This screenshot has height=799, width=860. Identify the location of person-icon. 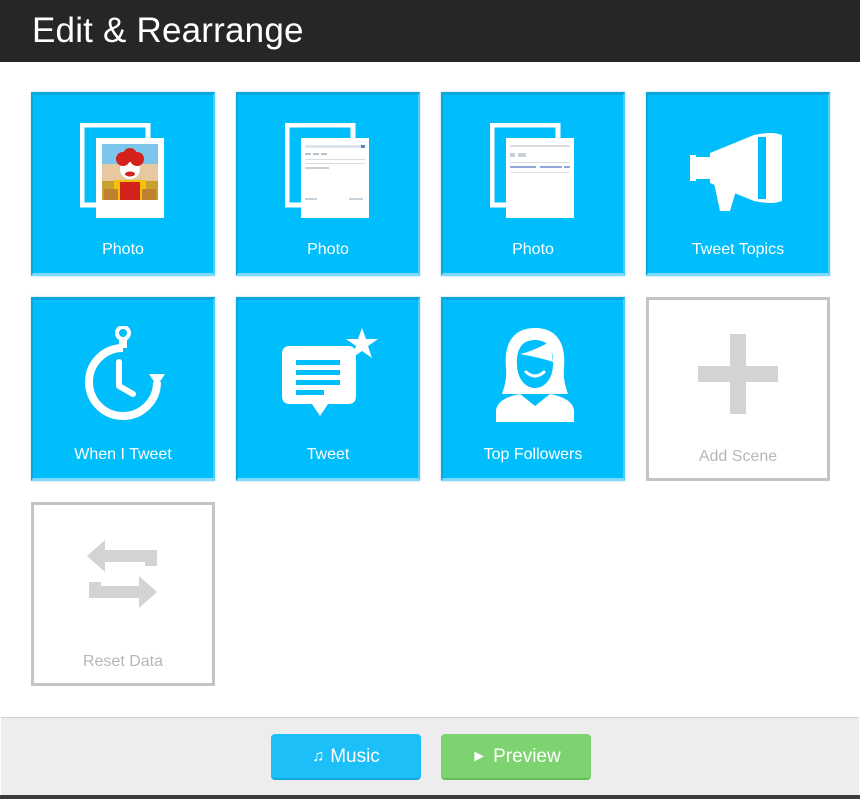
(533, 372).